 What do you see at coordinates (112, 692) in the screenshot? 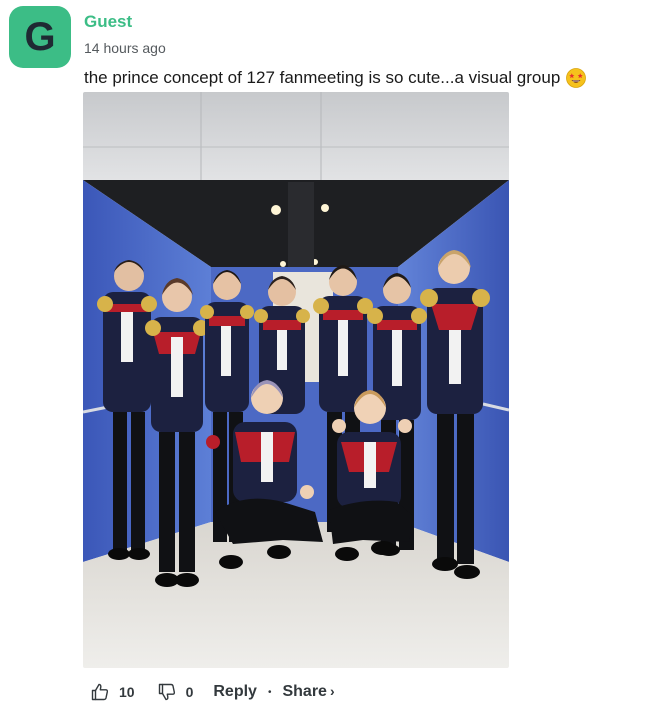
I see `like-button: 10` at bounding box center [112, 692].